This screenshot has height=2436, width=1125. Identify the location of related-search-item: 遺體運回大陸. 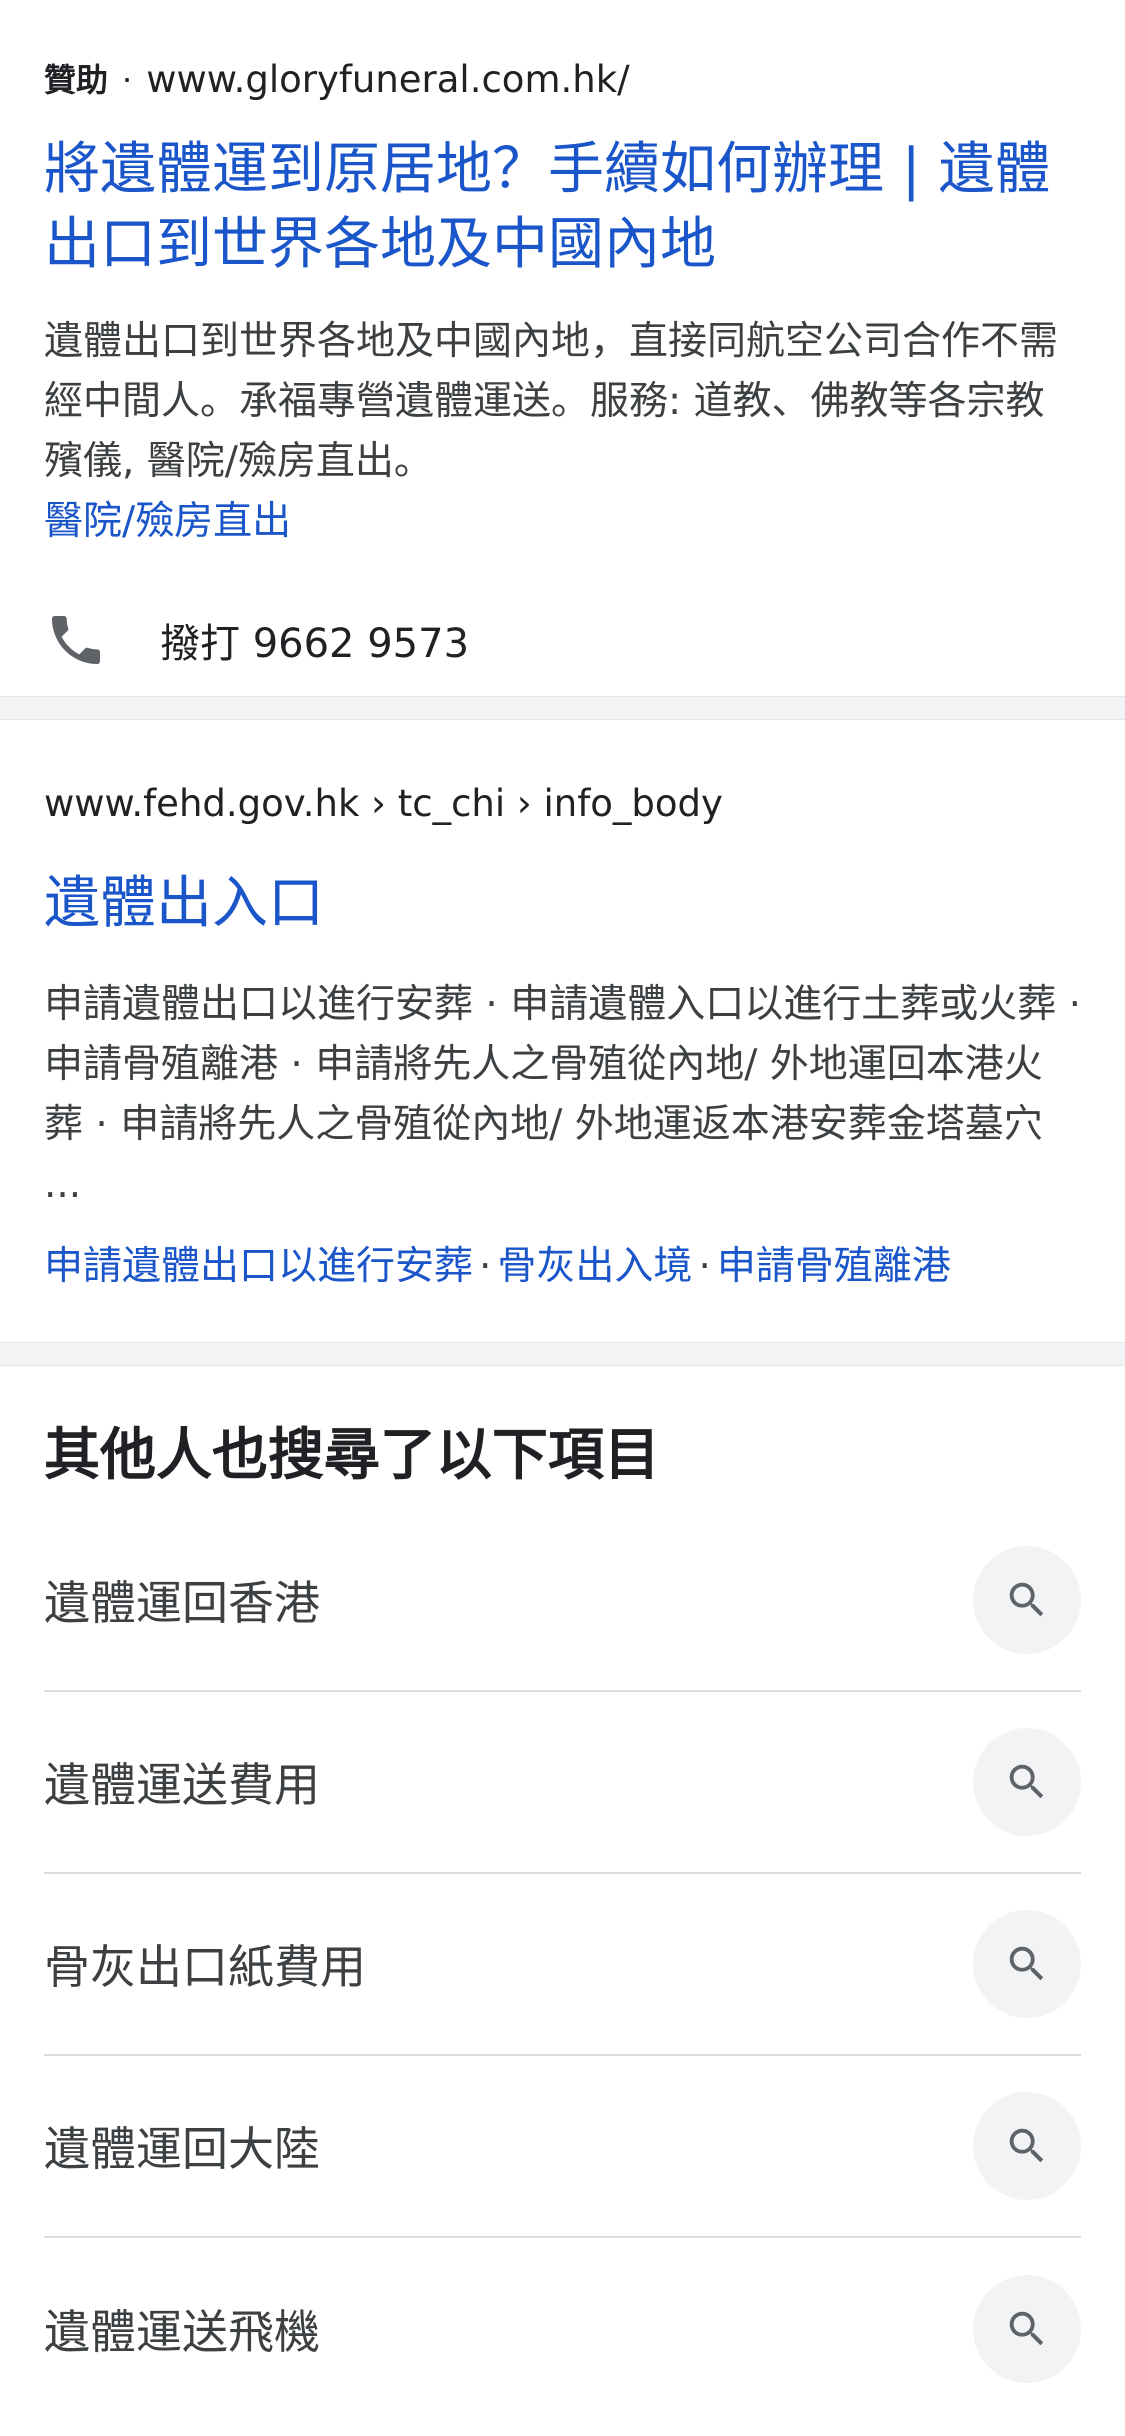
(562, 2147).